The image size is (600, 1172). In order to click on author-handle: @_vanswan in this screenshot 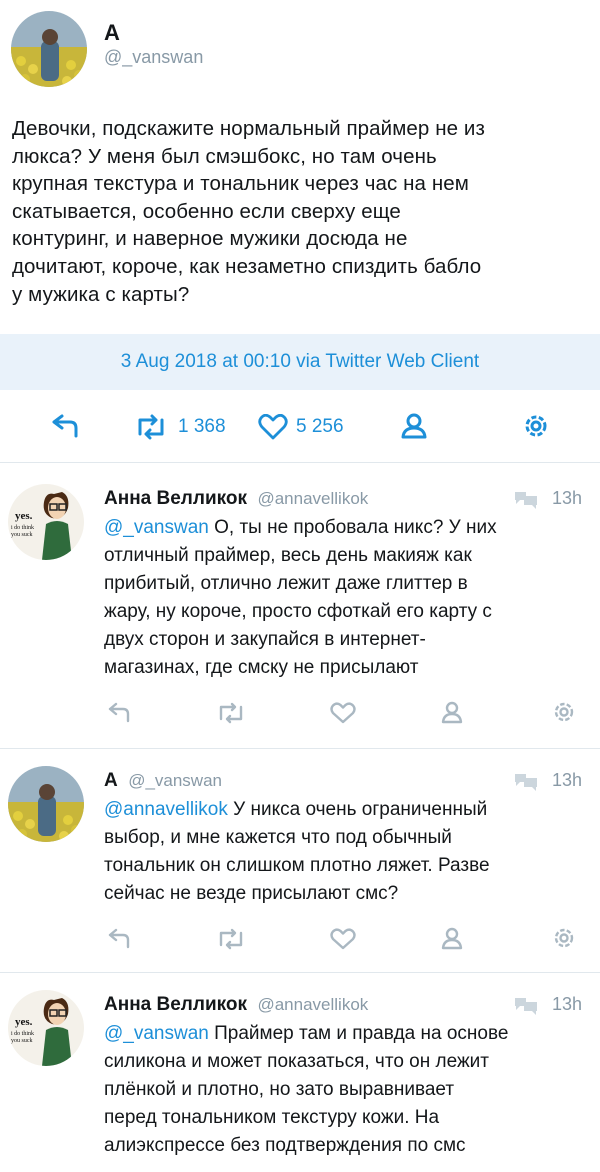, I will do `click(153, 57)`.